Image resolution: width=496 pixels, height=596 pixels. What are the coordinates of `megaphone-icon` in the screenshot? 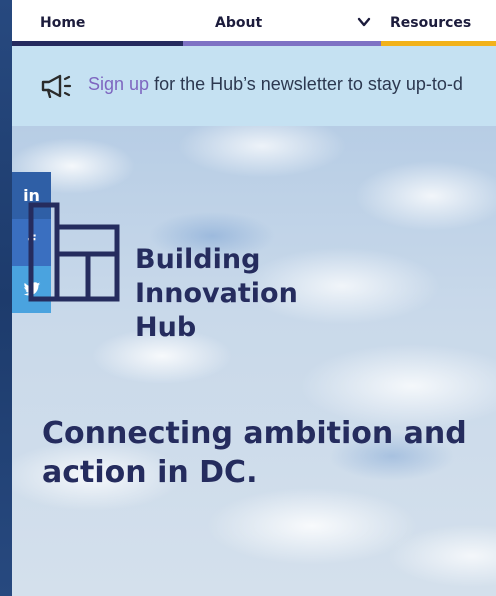 It's located at (56, 86).